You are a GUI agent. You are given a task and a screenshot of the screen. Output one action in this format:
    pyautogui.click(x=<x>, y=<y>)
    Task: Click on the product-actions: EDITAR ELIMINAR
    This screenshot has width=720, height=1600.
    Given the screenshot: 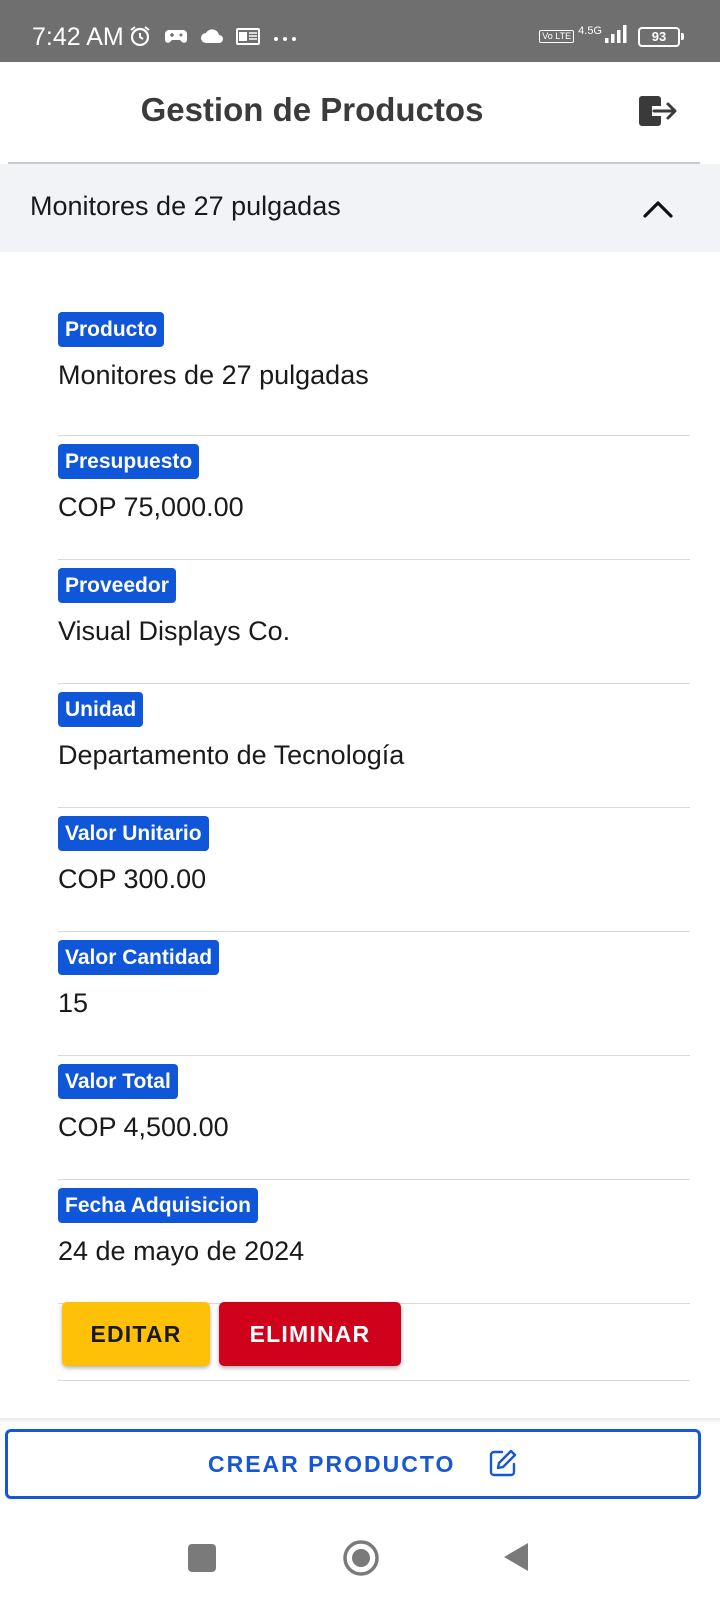 What is the action you would take?
    pyautogui.click(x=374, y=1334)
    